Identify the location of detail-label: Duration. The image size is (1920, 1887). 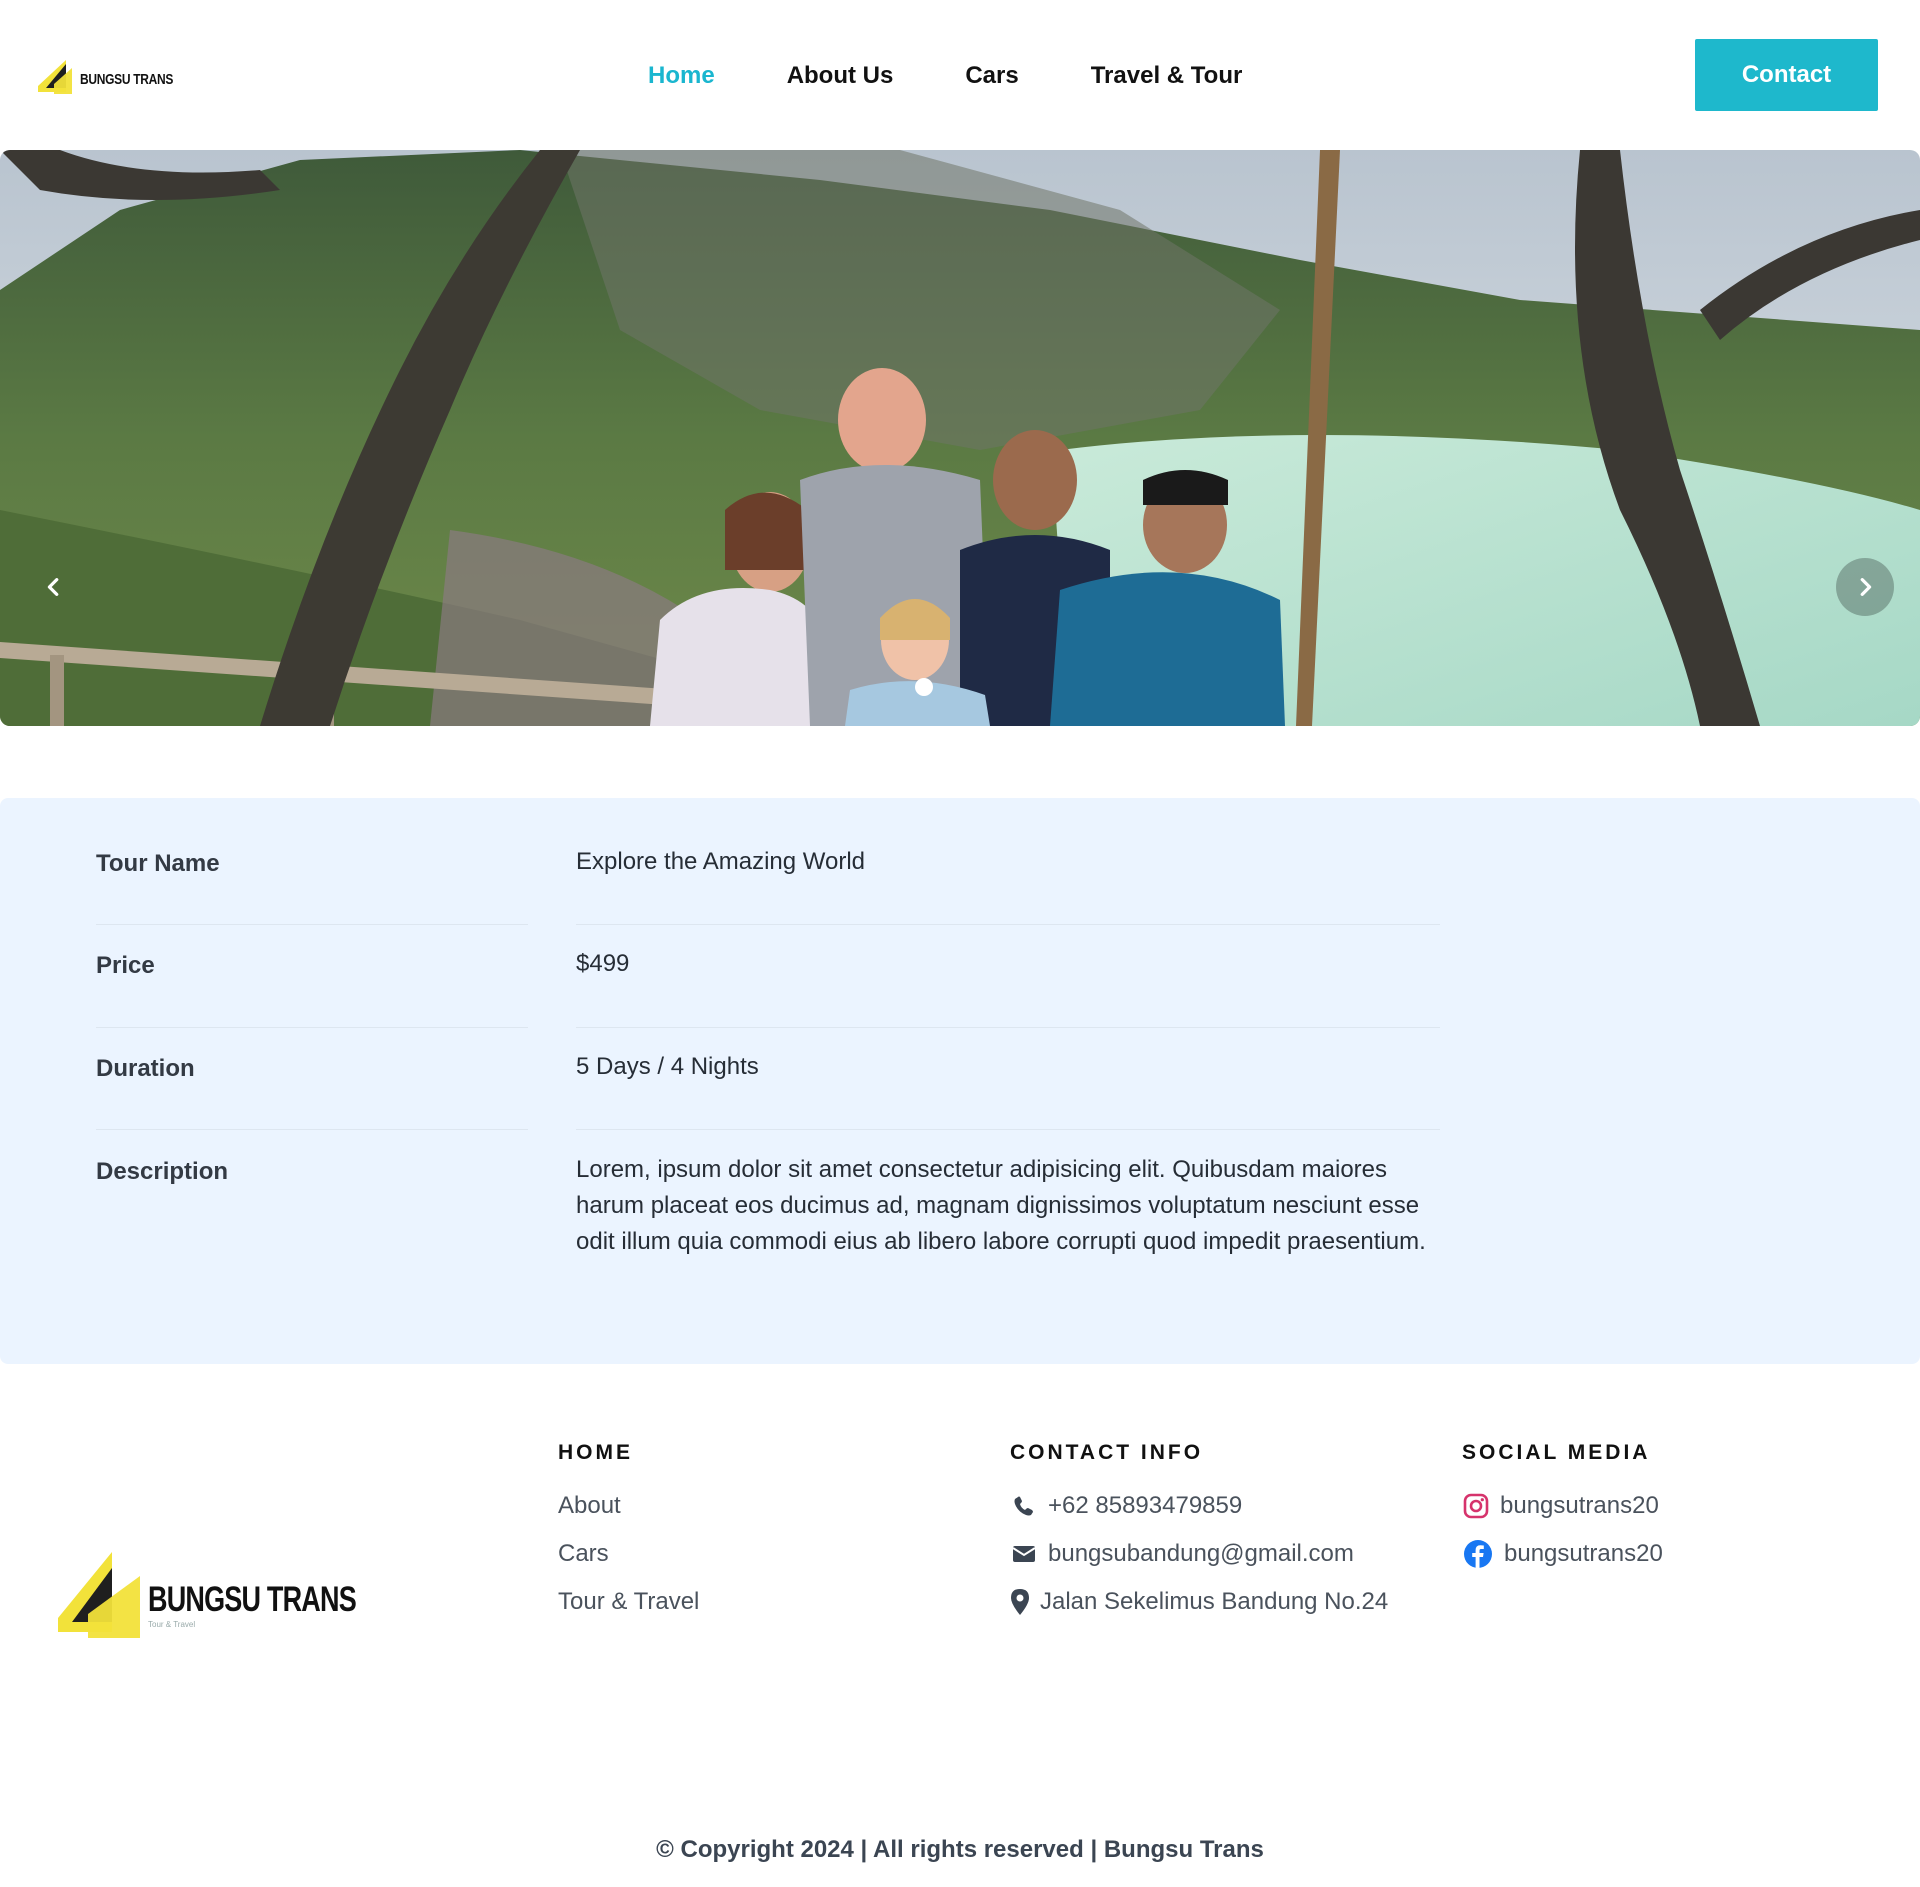
(145, 1068).